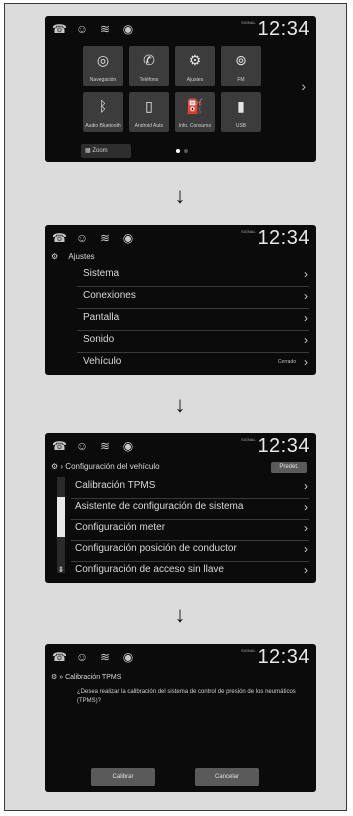 The image size is (353, 816). Describe the element at coordinates (109, 295) in the screenshot. I see `list-item-label: Conexiones` at that location.